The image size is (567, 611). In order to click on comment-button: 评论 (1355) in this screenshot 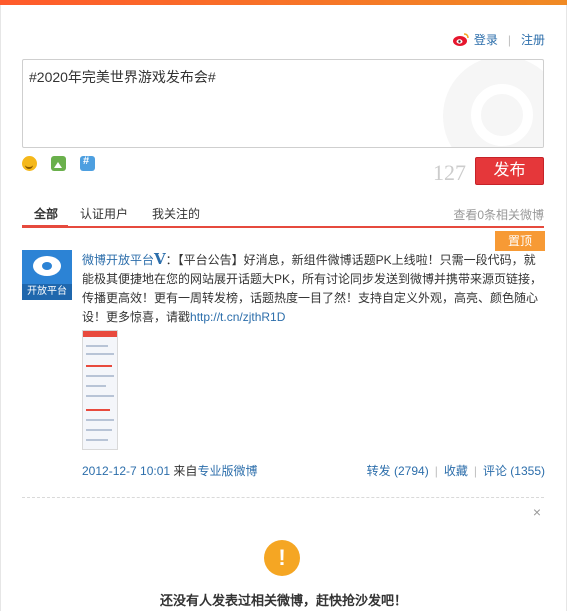, I will do `click(514, 471)`.